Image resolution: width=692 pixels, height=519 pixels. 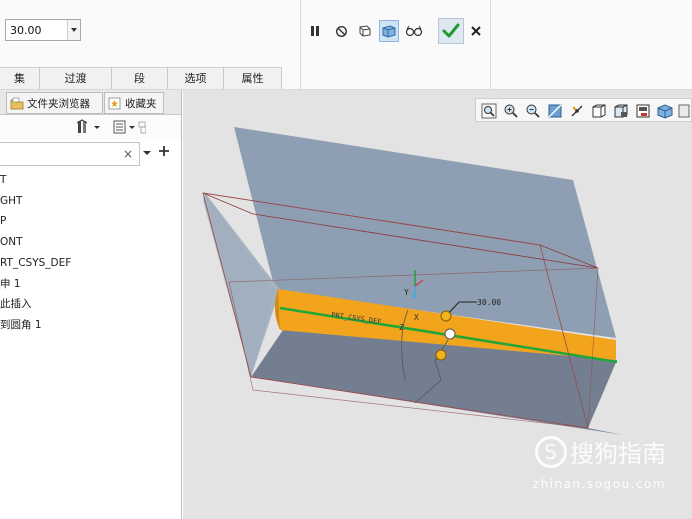 What do you see at coordinates (21, 325) in the screenshot?
I see `tree-item: 到圆角 1` at bounding box center [21, 325].